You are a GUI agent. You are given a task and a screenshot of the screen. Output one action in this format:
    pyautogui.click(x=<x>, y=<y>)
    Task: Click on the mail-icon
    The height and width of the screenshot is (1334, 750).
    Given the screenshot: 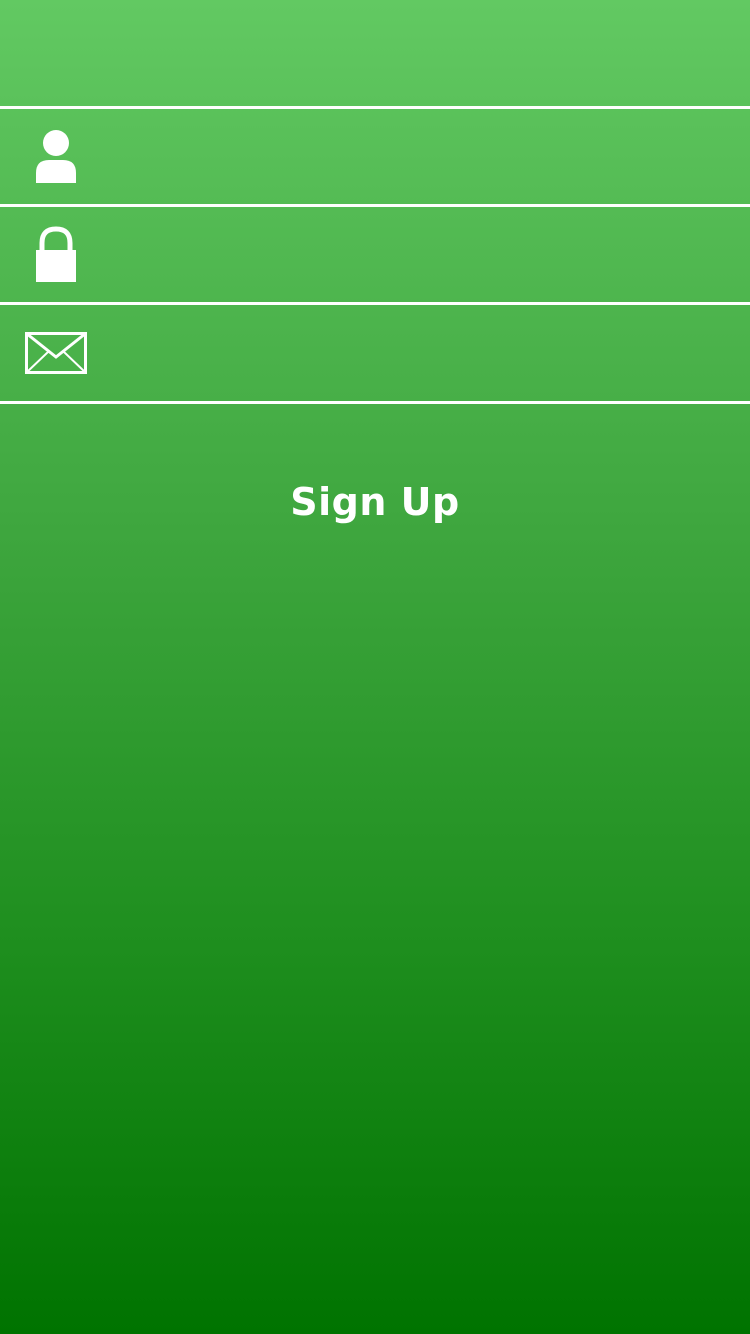 What is the action you would take?
    pyautogui.click(x=56, y=352)
    